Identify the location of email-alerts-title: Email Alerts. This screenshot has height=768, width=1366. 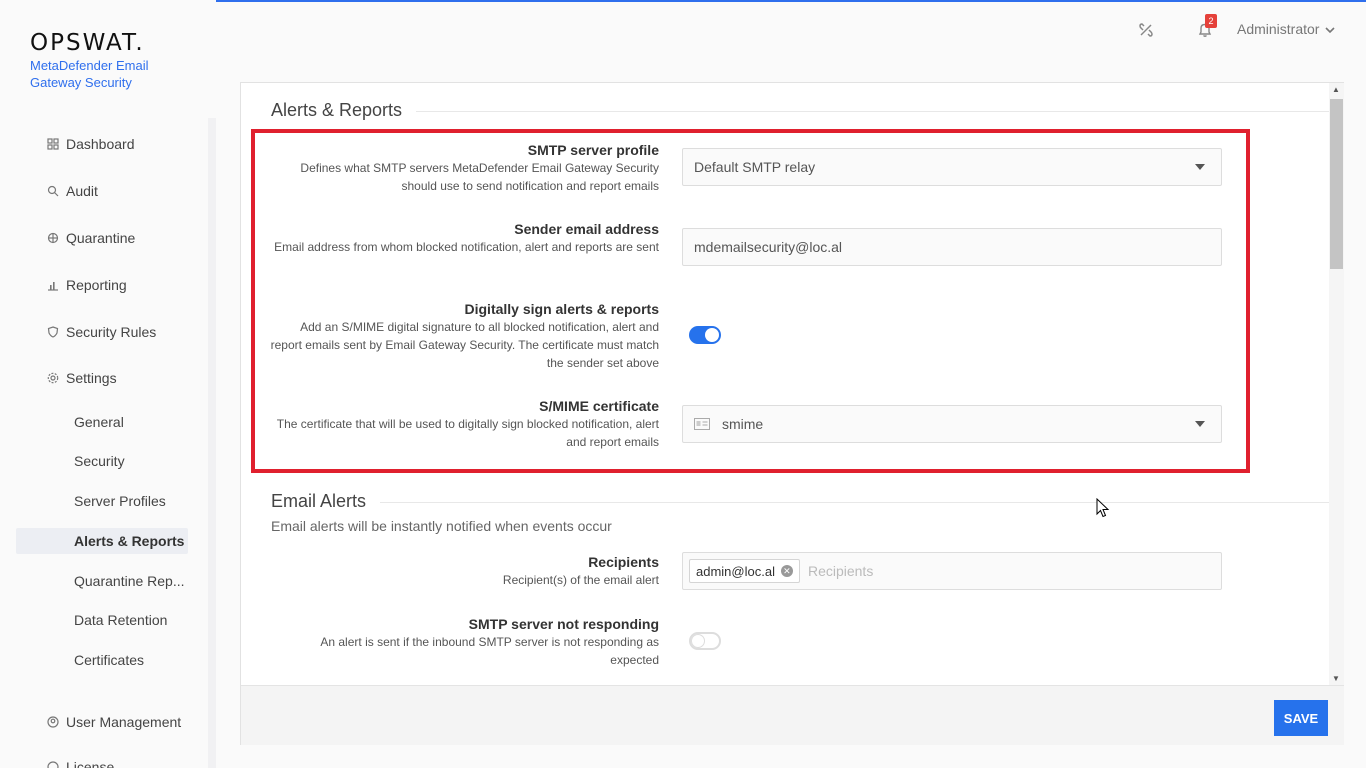
(326, 501).